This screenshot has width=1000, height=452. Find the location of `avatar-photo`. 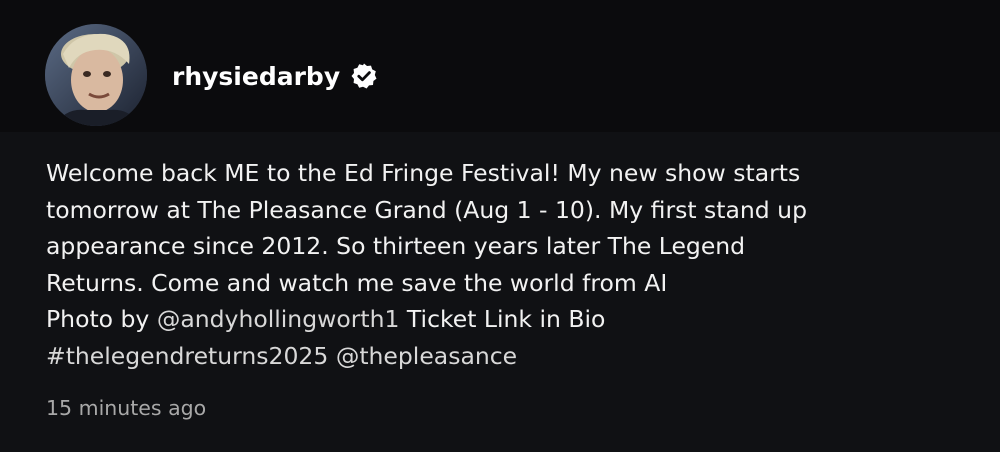

avatar-photo is located at coordinates (96, 75).